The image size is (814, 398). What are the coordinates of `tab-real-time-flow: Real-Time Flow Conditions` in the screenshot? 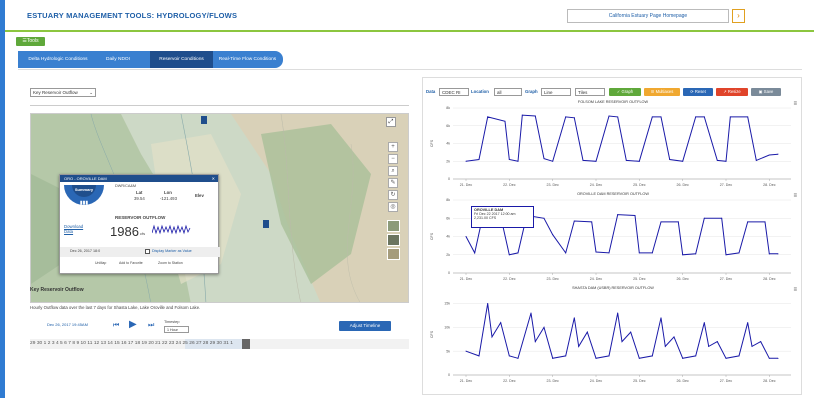 It's located at (247, 59).